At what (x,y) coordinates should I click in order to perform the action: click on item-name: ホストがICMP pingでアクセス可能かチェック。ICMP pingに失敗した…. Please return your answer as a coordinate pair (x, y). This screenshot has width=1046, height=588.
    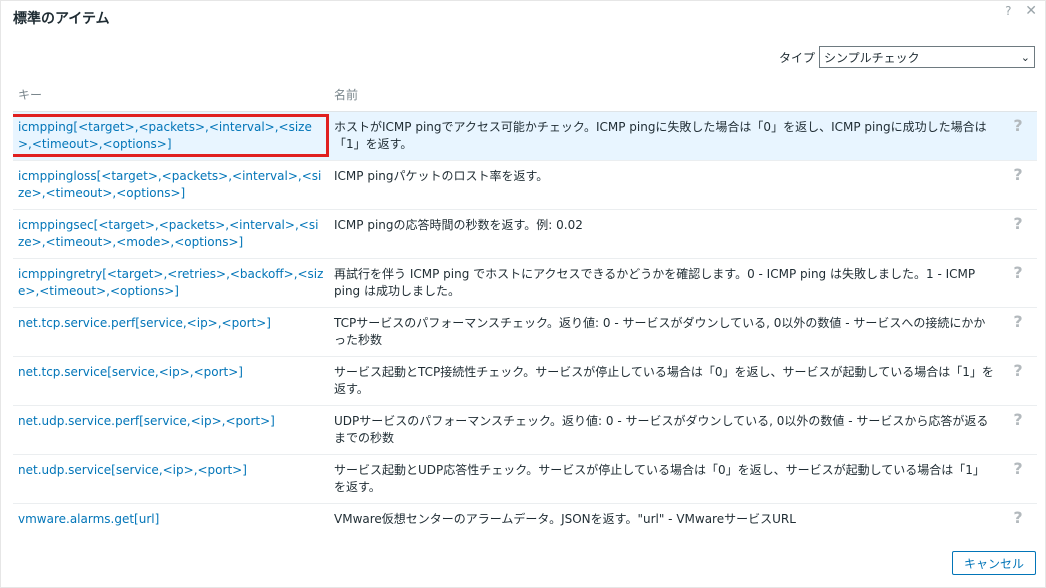
    Looking at the image, I should click on (664, 136).